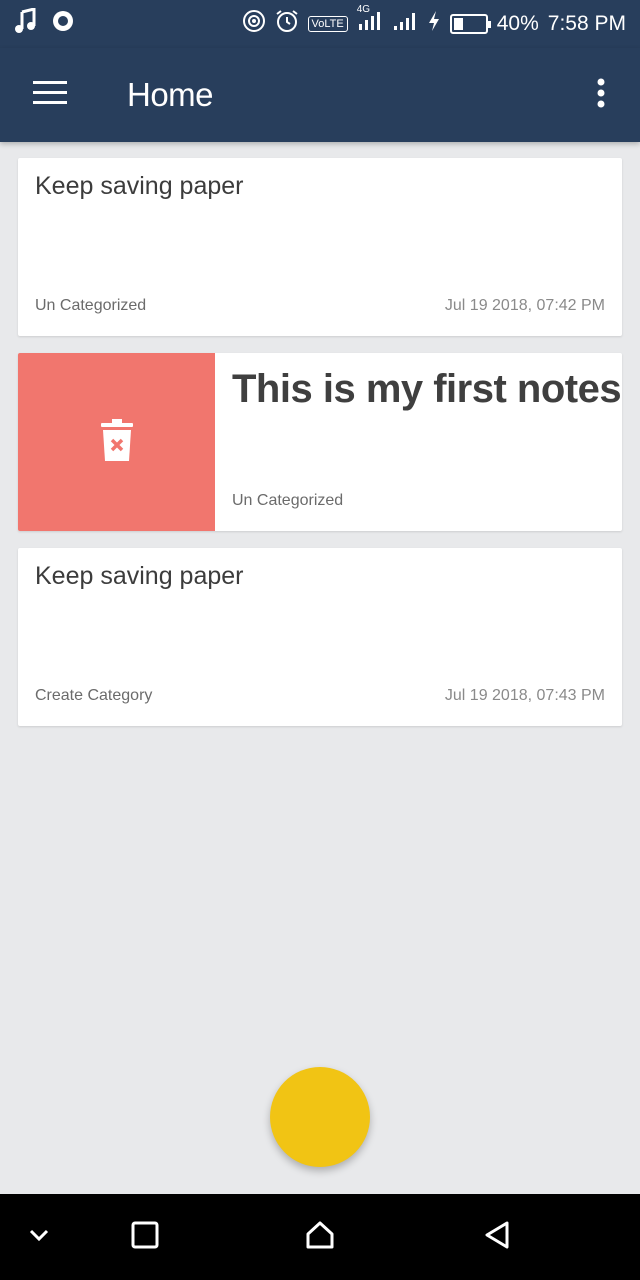 Image resolution: width=640 pixels, height=1280 pixels. What do you see at coordinates (517, 23) in the screenshot?
I see `battery-percent: 40%` at bounding box center [517, 23].